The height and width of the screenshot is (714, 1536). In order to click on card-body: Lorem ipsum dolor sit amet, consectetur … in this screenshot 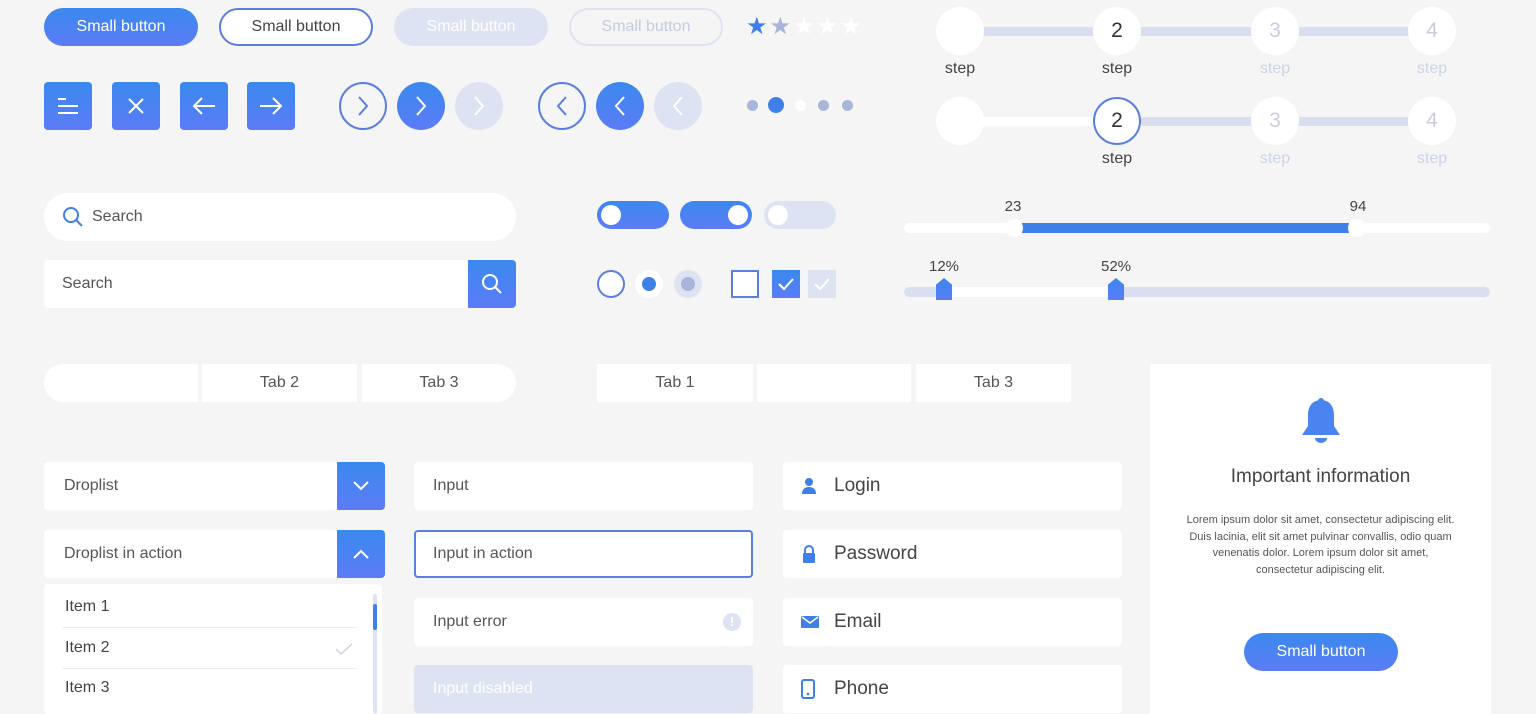, I will do `click(1320, 545)`.